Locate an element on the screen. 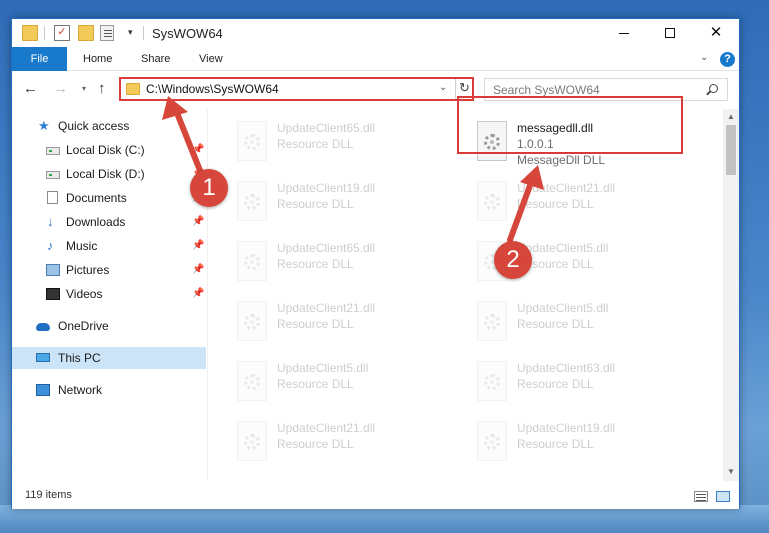 This screenshot has height=533, width=769. file-description: MessageDll DLL is located at coordinates (561, 160).